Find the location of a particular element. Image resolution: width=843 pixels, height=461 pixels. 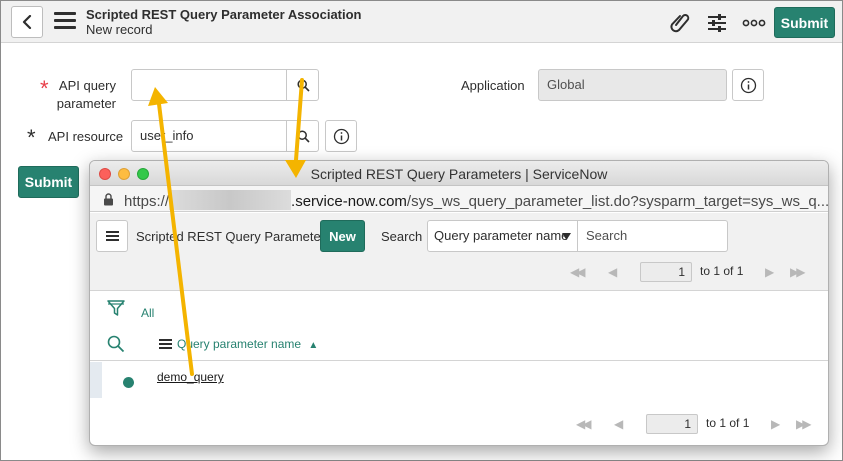

submit-button-header: Submit is located at coordinates (804, 22).